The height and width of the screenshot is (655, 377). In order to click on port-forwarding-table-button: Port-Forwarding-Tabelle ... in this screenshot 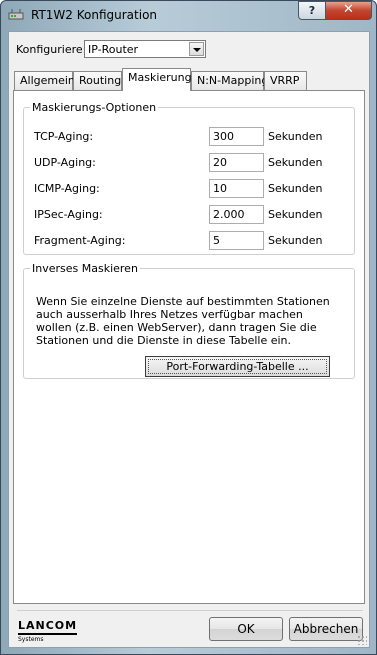, I will do `click(237, 366)`.